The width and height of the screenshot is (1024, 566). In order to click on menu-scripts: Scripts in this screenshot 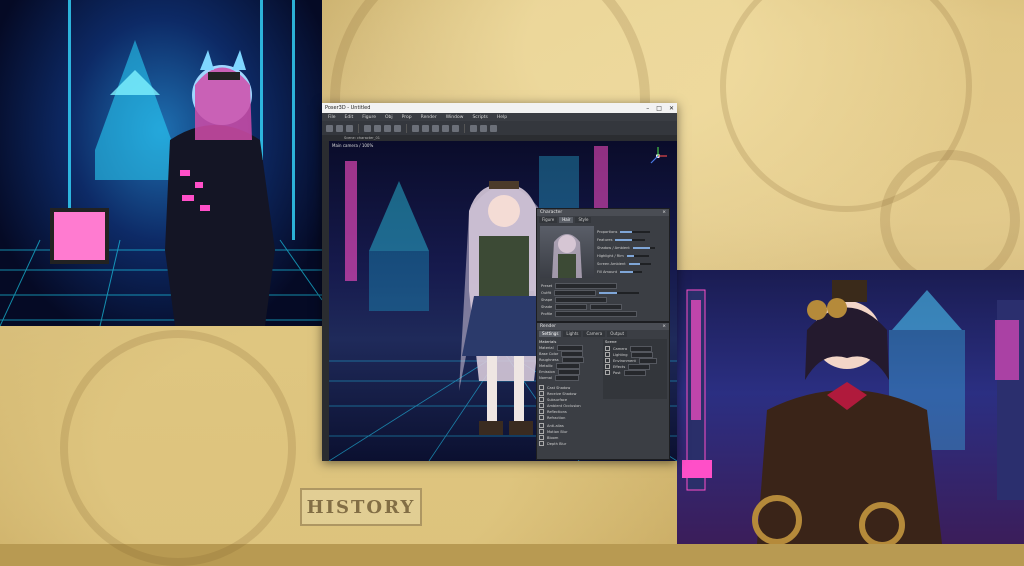, I will do `click(479, 117)`.